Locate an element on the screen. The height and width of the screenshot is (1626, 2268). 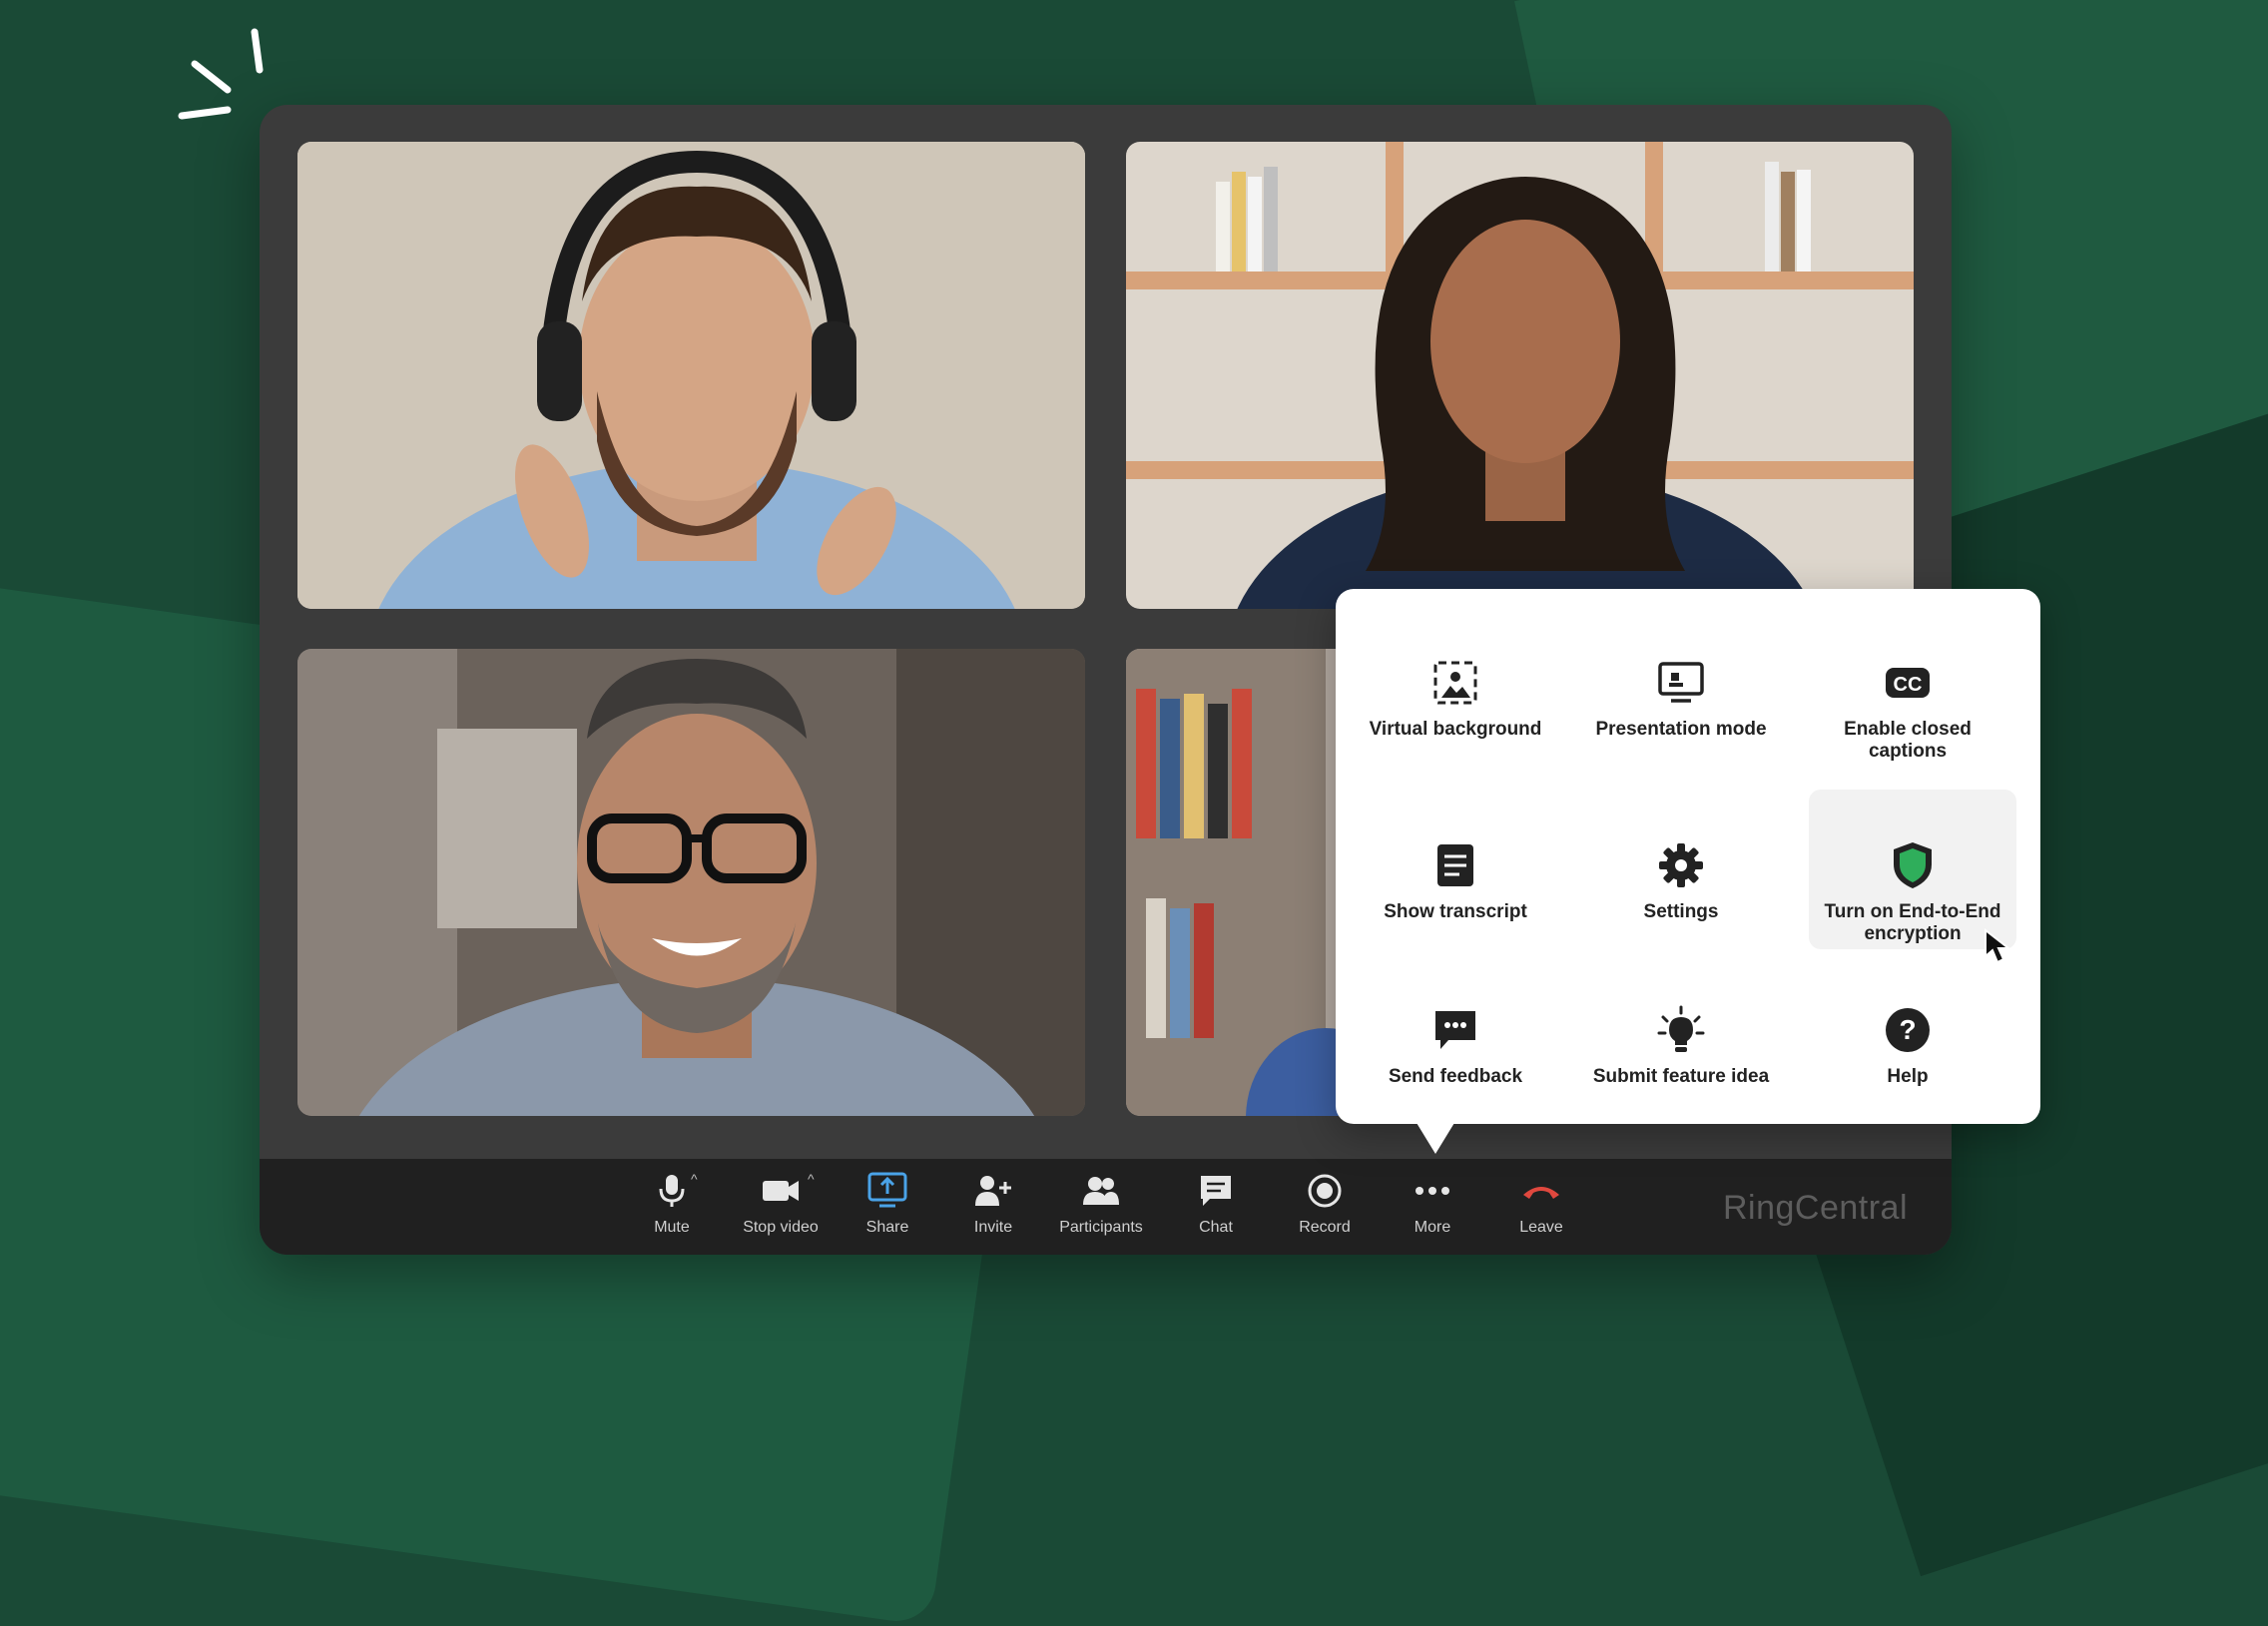
menu-item-label: Presentation mode is located at coordinates (1681, 729).